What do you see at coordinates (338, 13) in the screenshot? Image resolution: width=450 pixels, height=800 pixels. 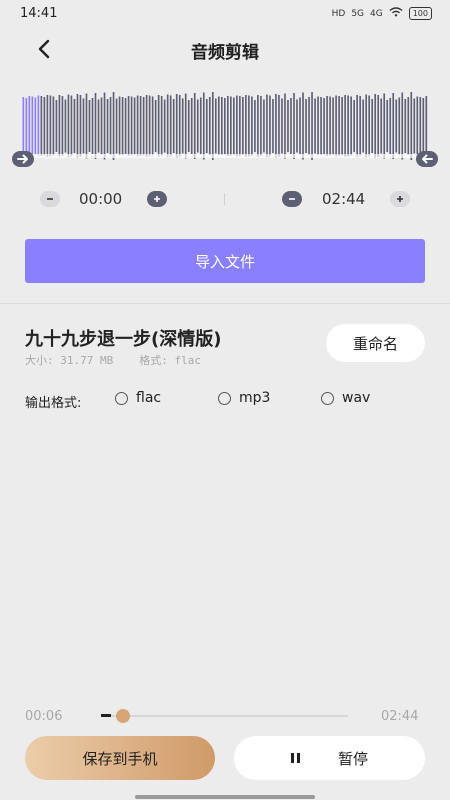 I see `hd-indicator: HD` at bounding box center [338, 13].